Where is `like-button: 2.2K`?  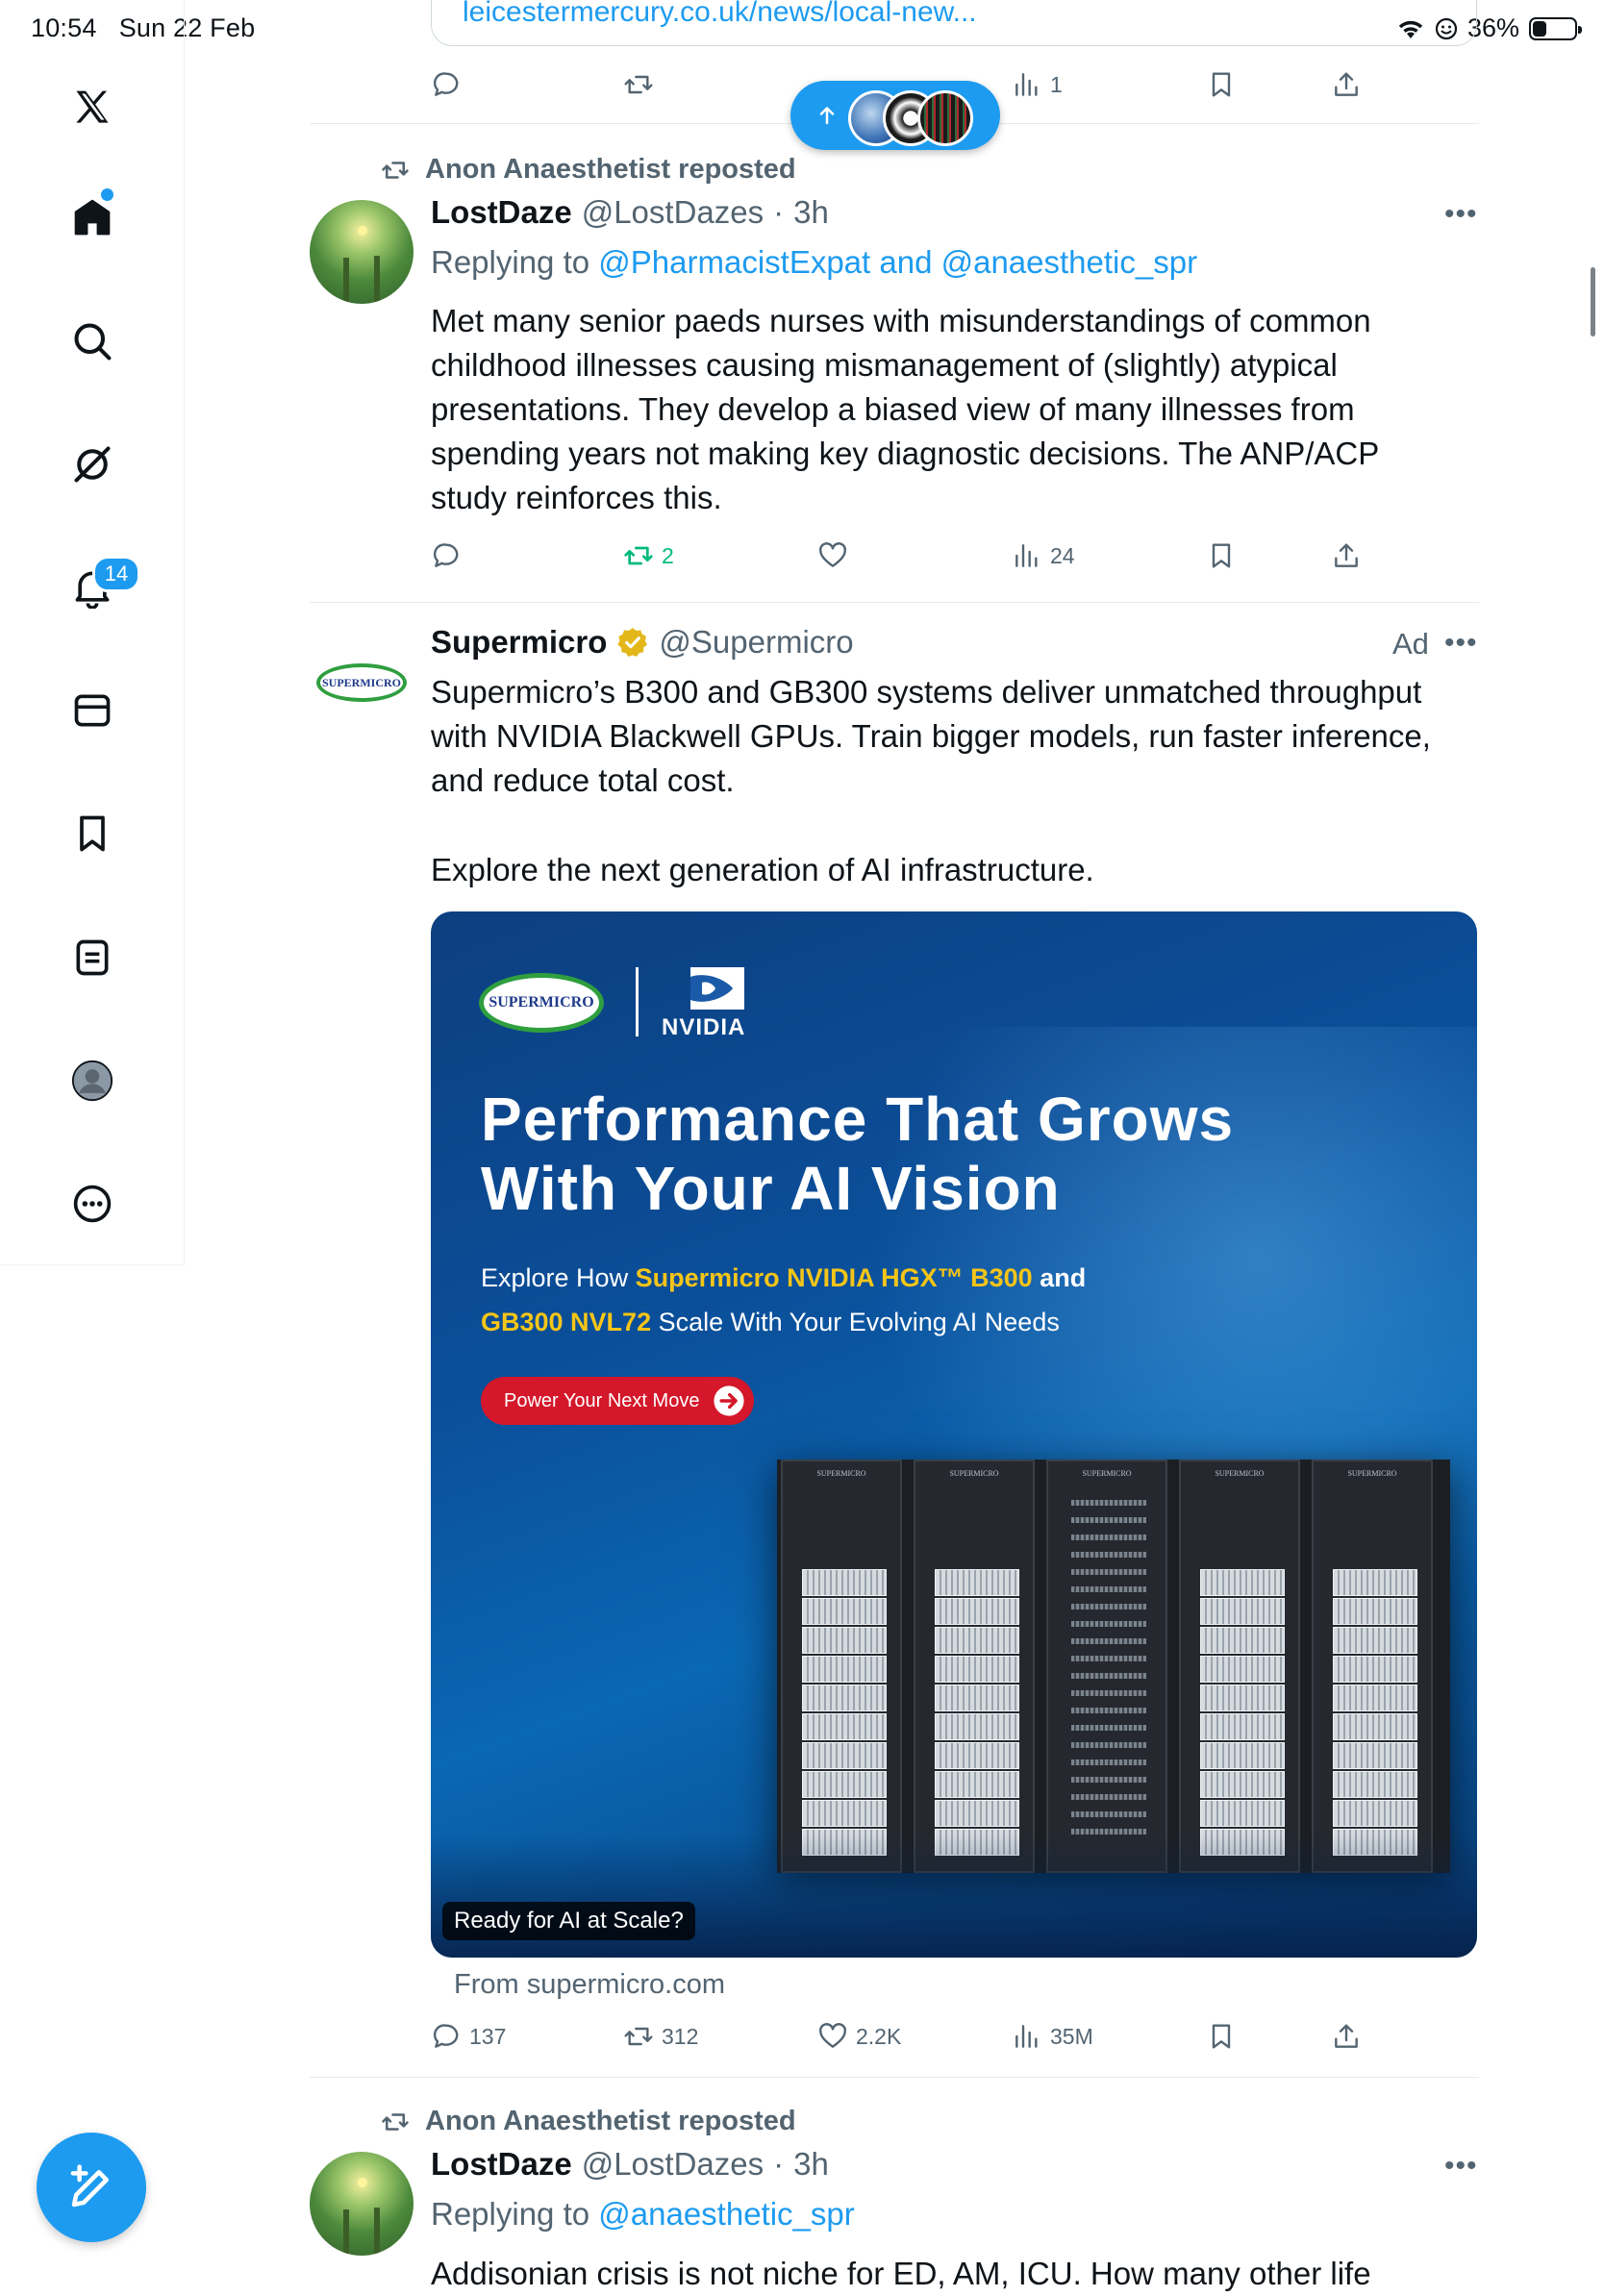
like-button: 2.2K is located at coordinates (859, 2036).